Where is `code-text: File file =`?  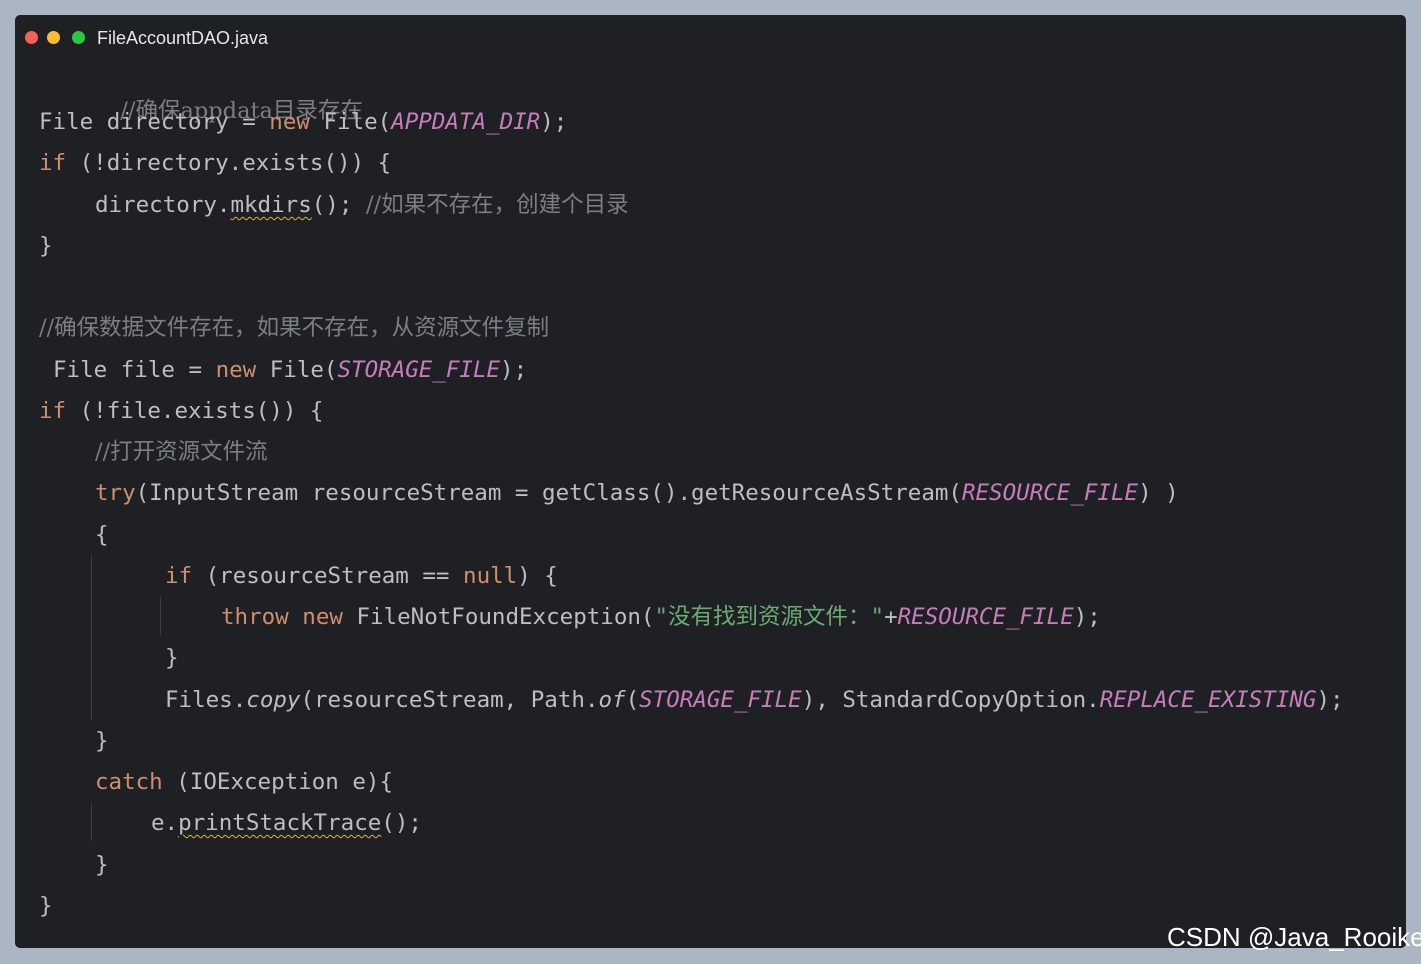
code-text: File file = is located at coordinates (134, 370).